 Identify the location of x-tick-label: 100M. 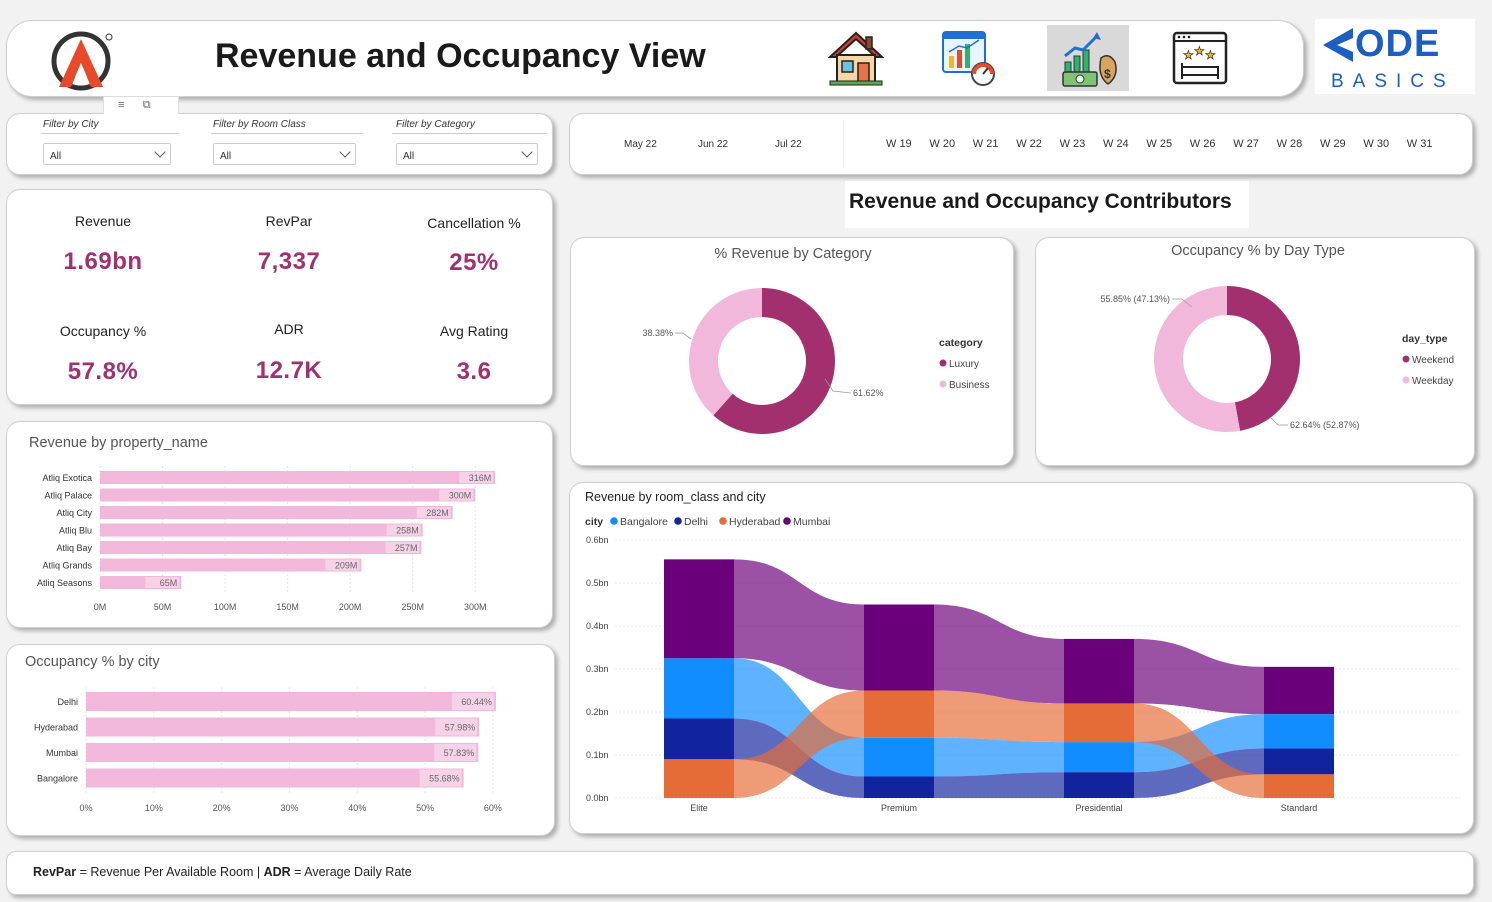
(225, 607).